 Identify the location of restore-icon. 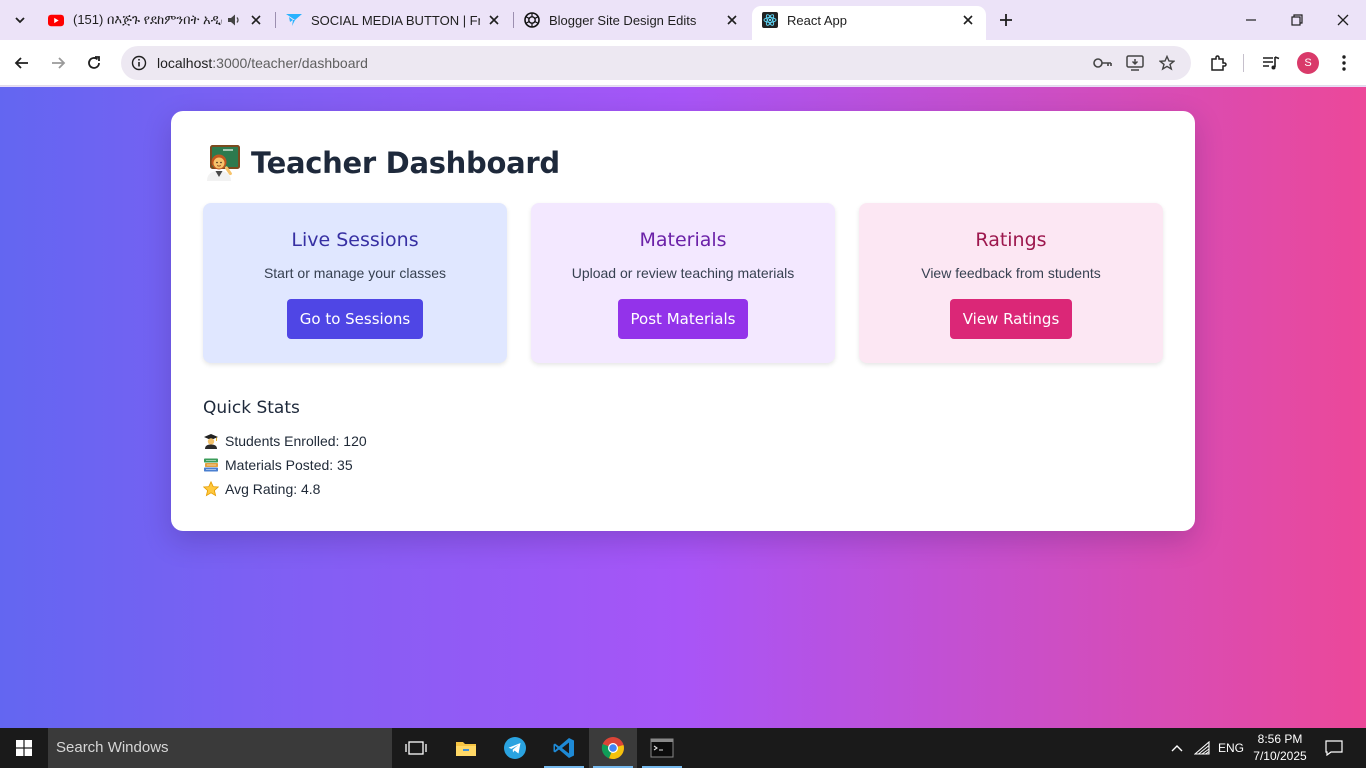
(1297, 20).